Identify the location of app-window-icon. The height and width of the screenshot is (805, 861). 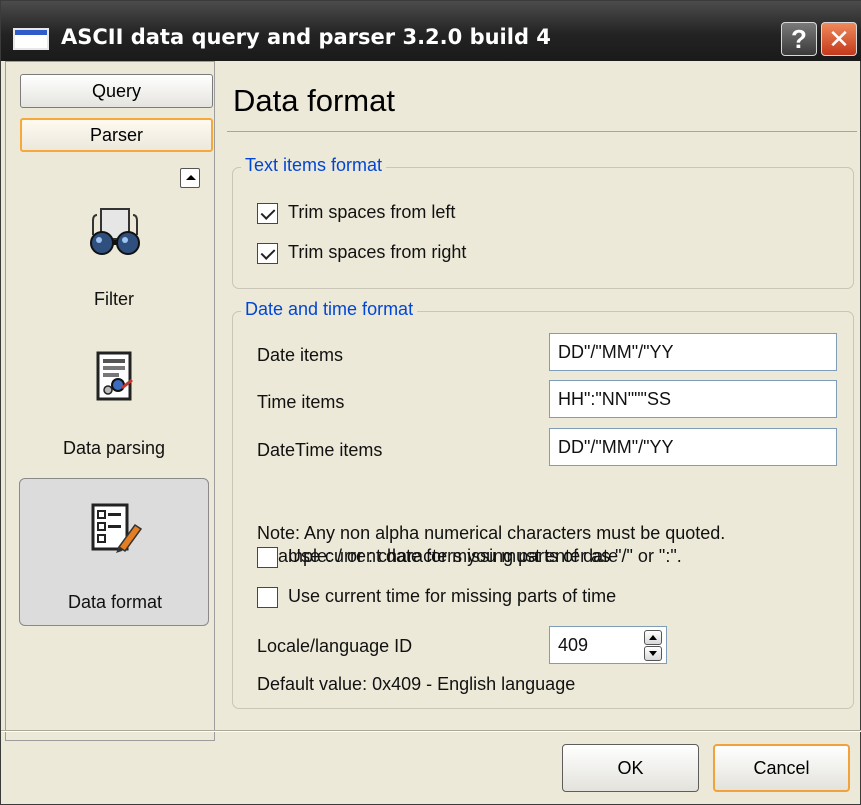
(31, 39).